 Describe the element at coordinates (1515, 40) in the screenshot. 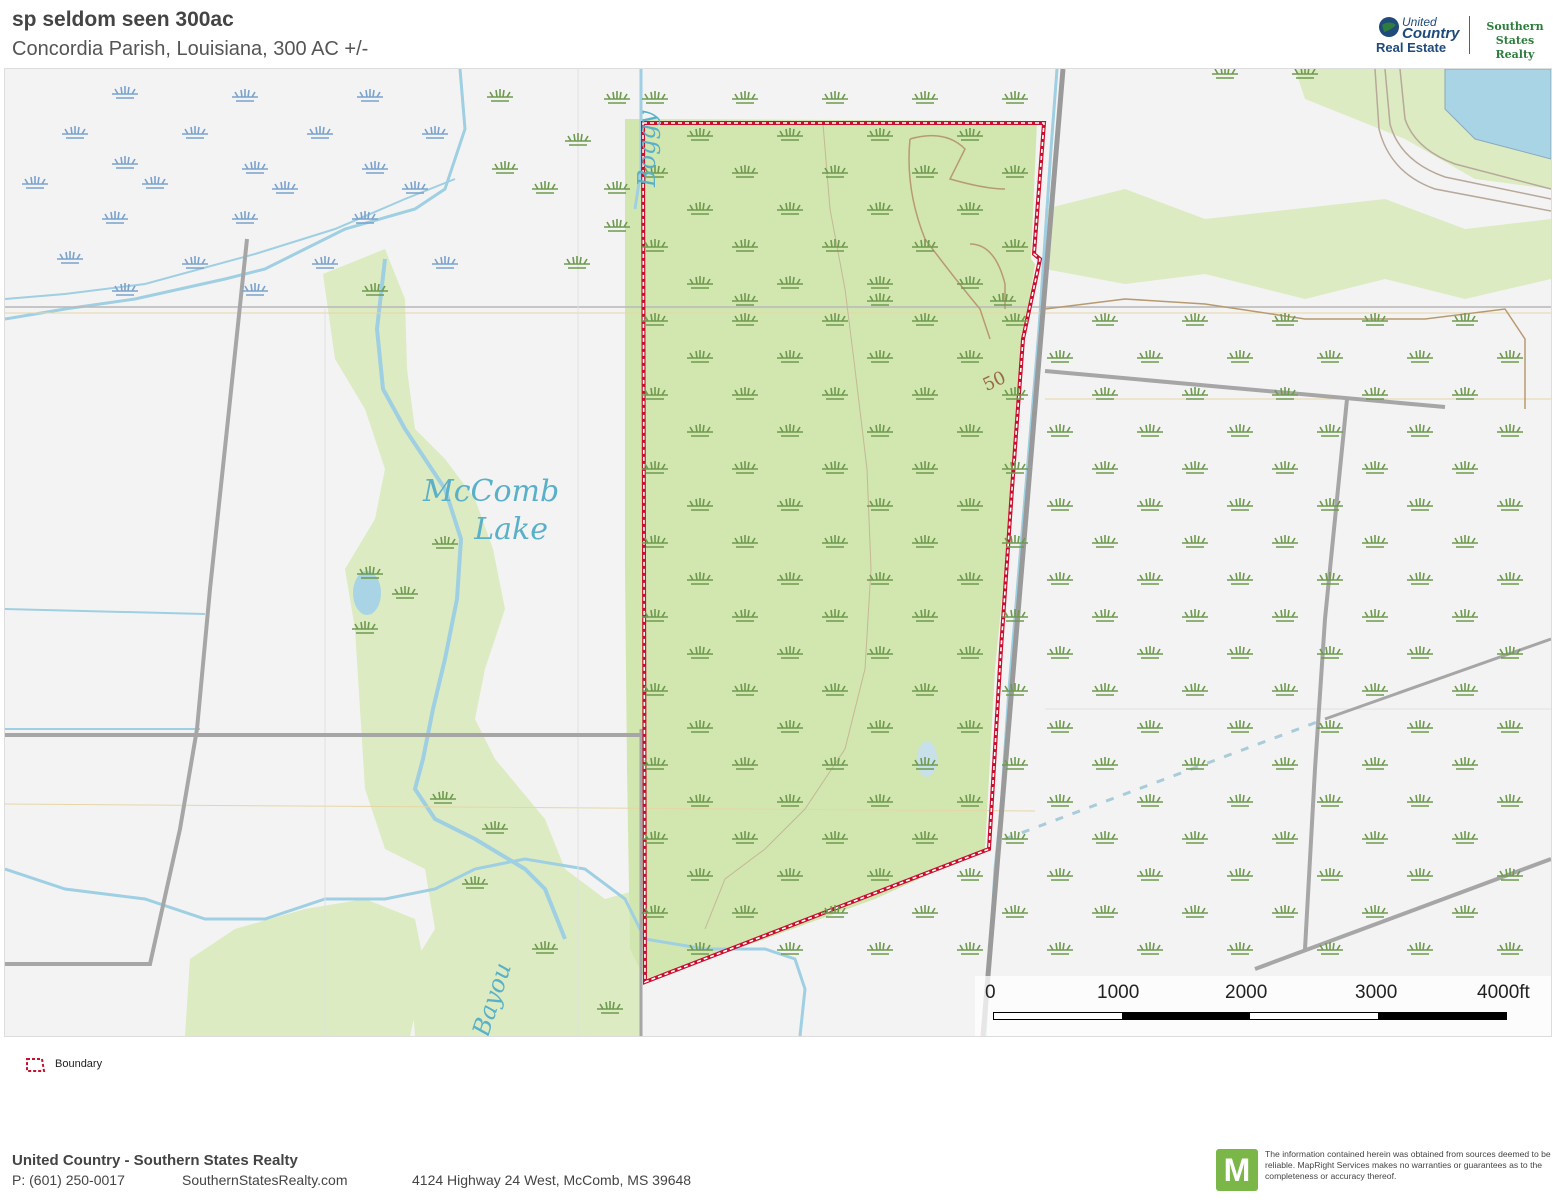

I see `logo-southern-states-realty: Southern States Realty` at that location.